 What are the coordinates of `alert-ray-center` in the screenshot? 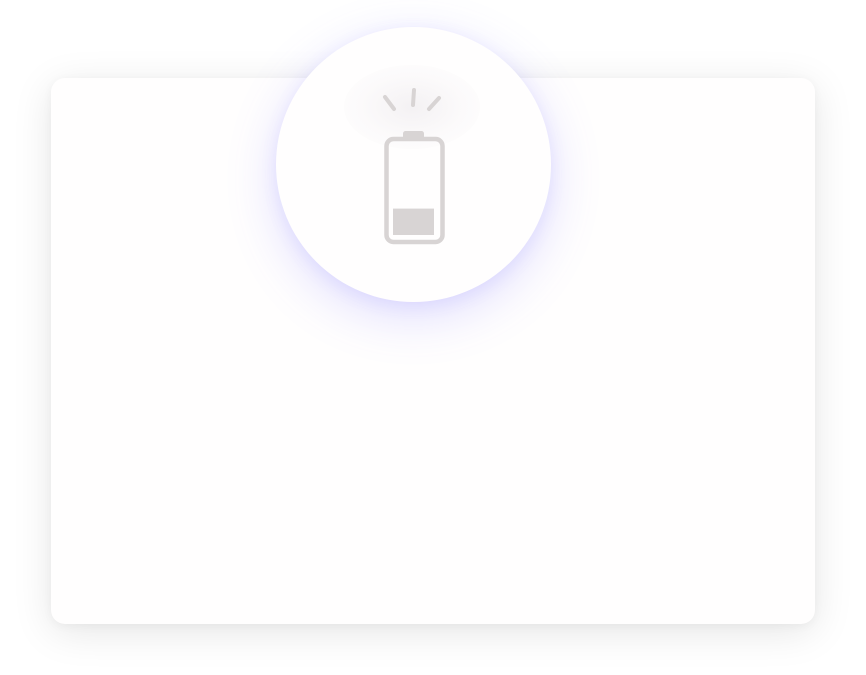 It's located at (413, 97).